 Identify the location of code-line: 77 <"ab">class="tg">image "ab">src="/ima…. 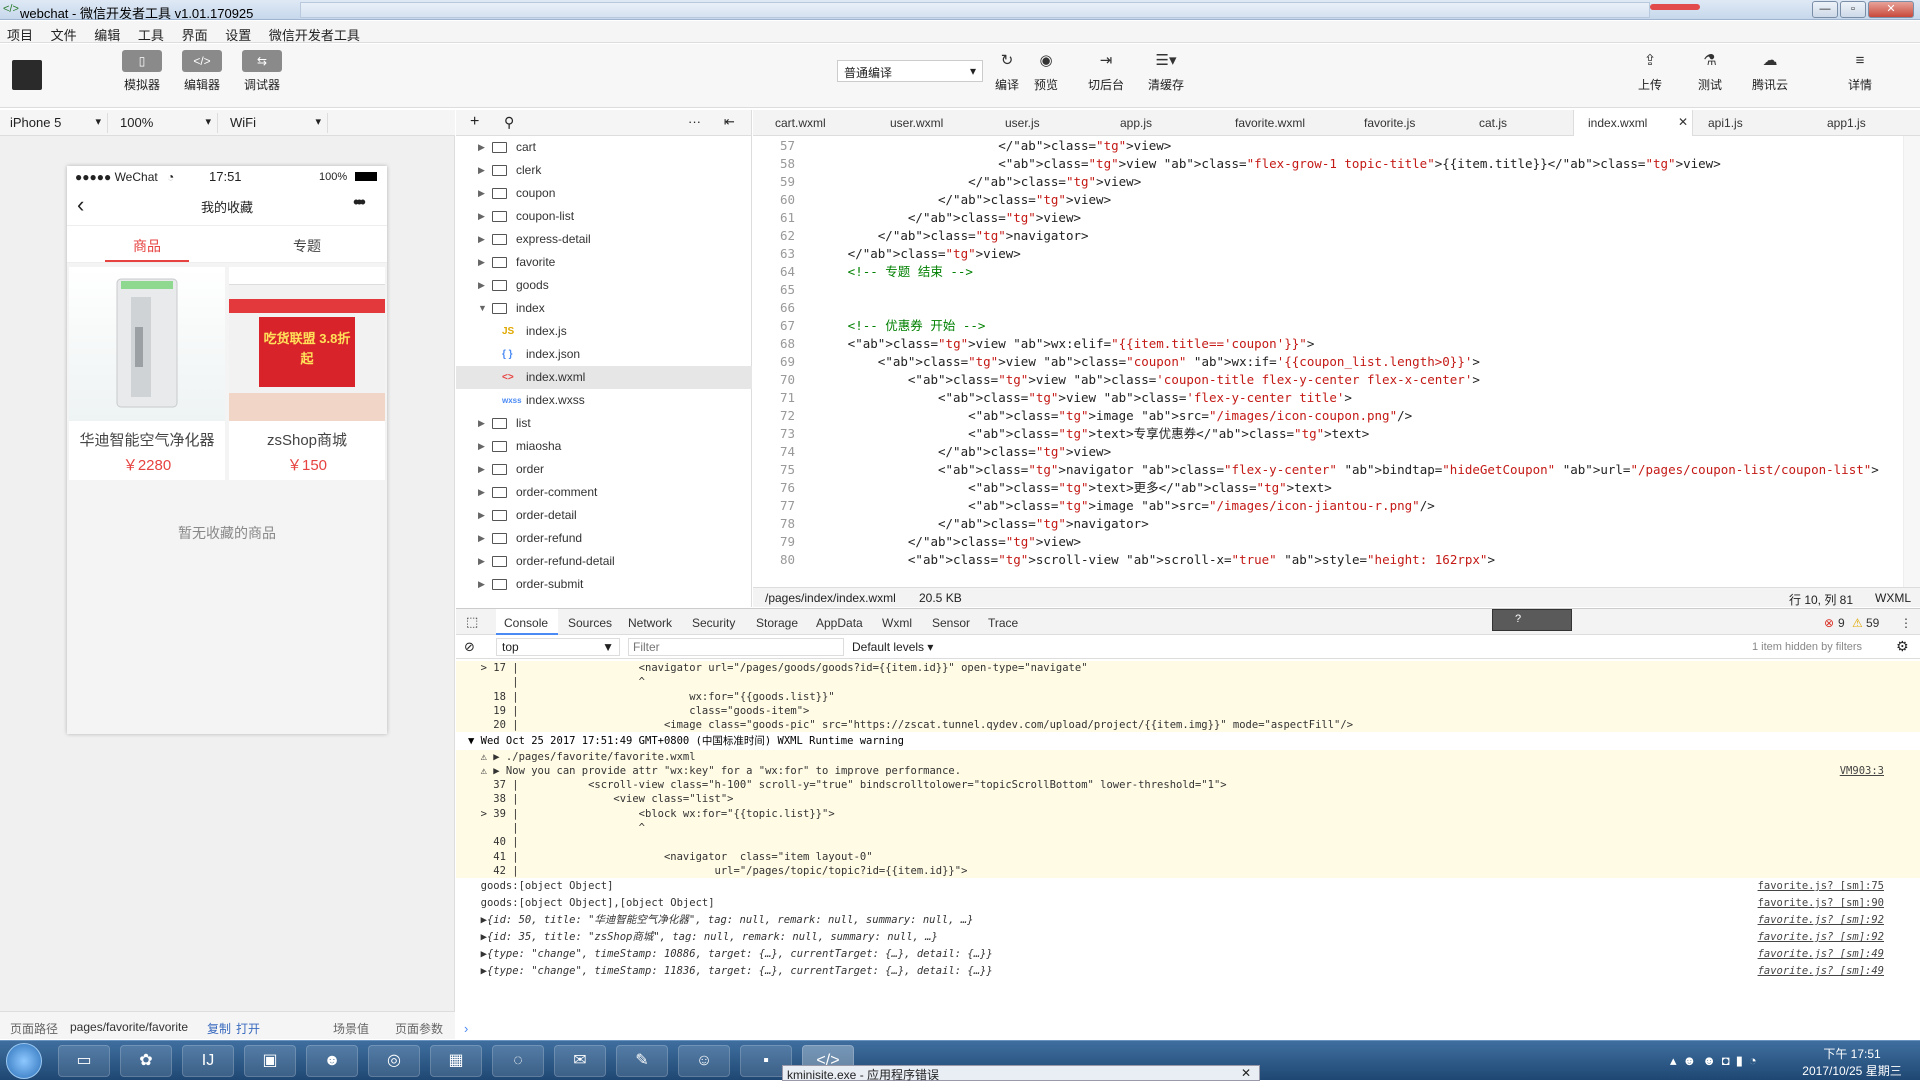
(1094, 506).